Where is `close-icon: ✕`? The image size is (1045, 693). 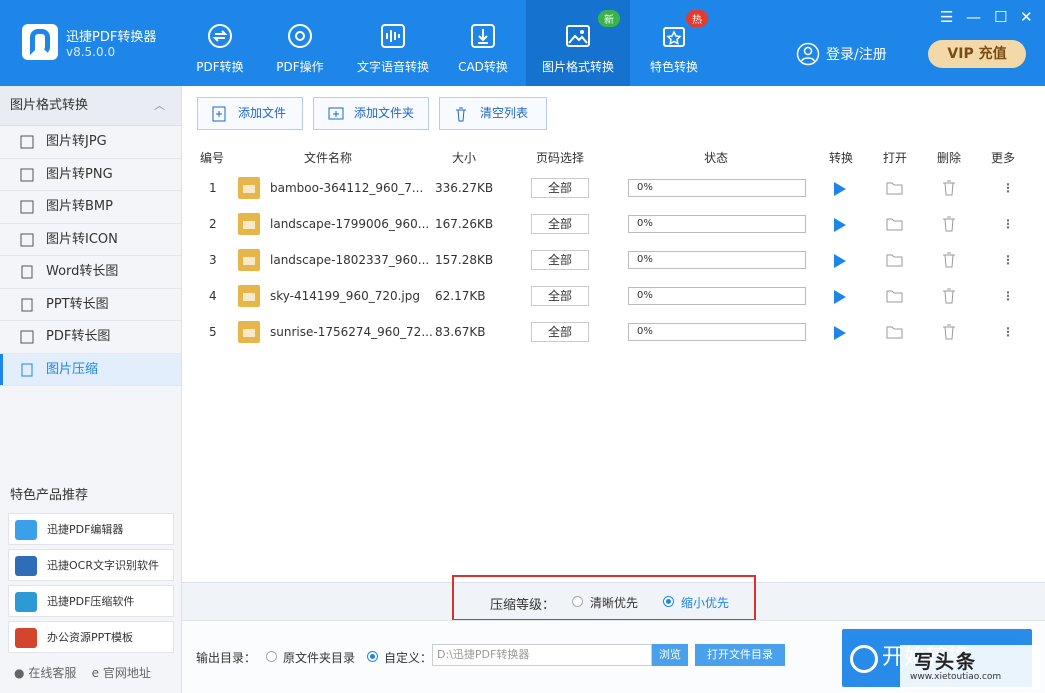 close-icon: ✕ is located at coordinates (1026, 17).